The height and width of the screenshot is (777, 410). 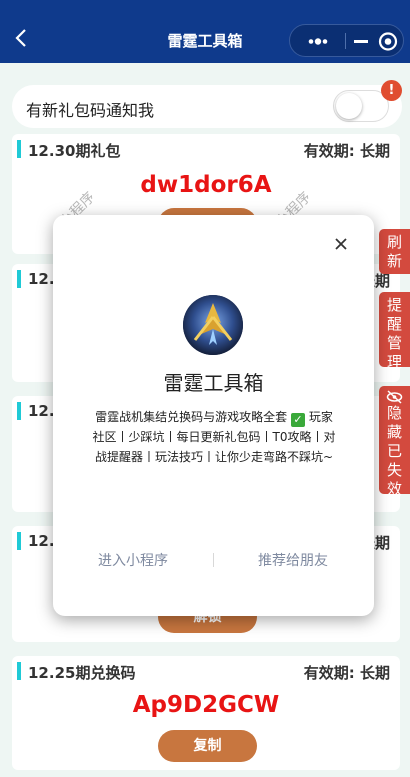 I want to click on reminder-manage-label: 提醒管理, so click(x=394, y=333).